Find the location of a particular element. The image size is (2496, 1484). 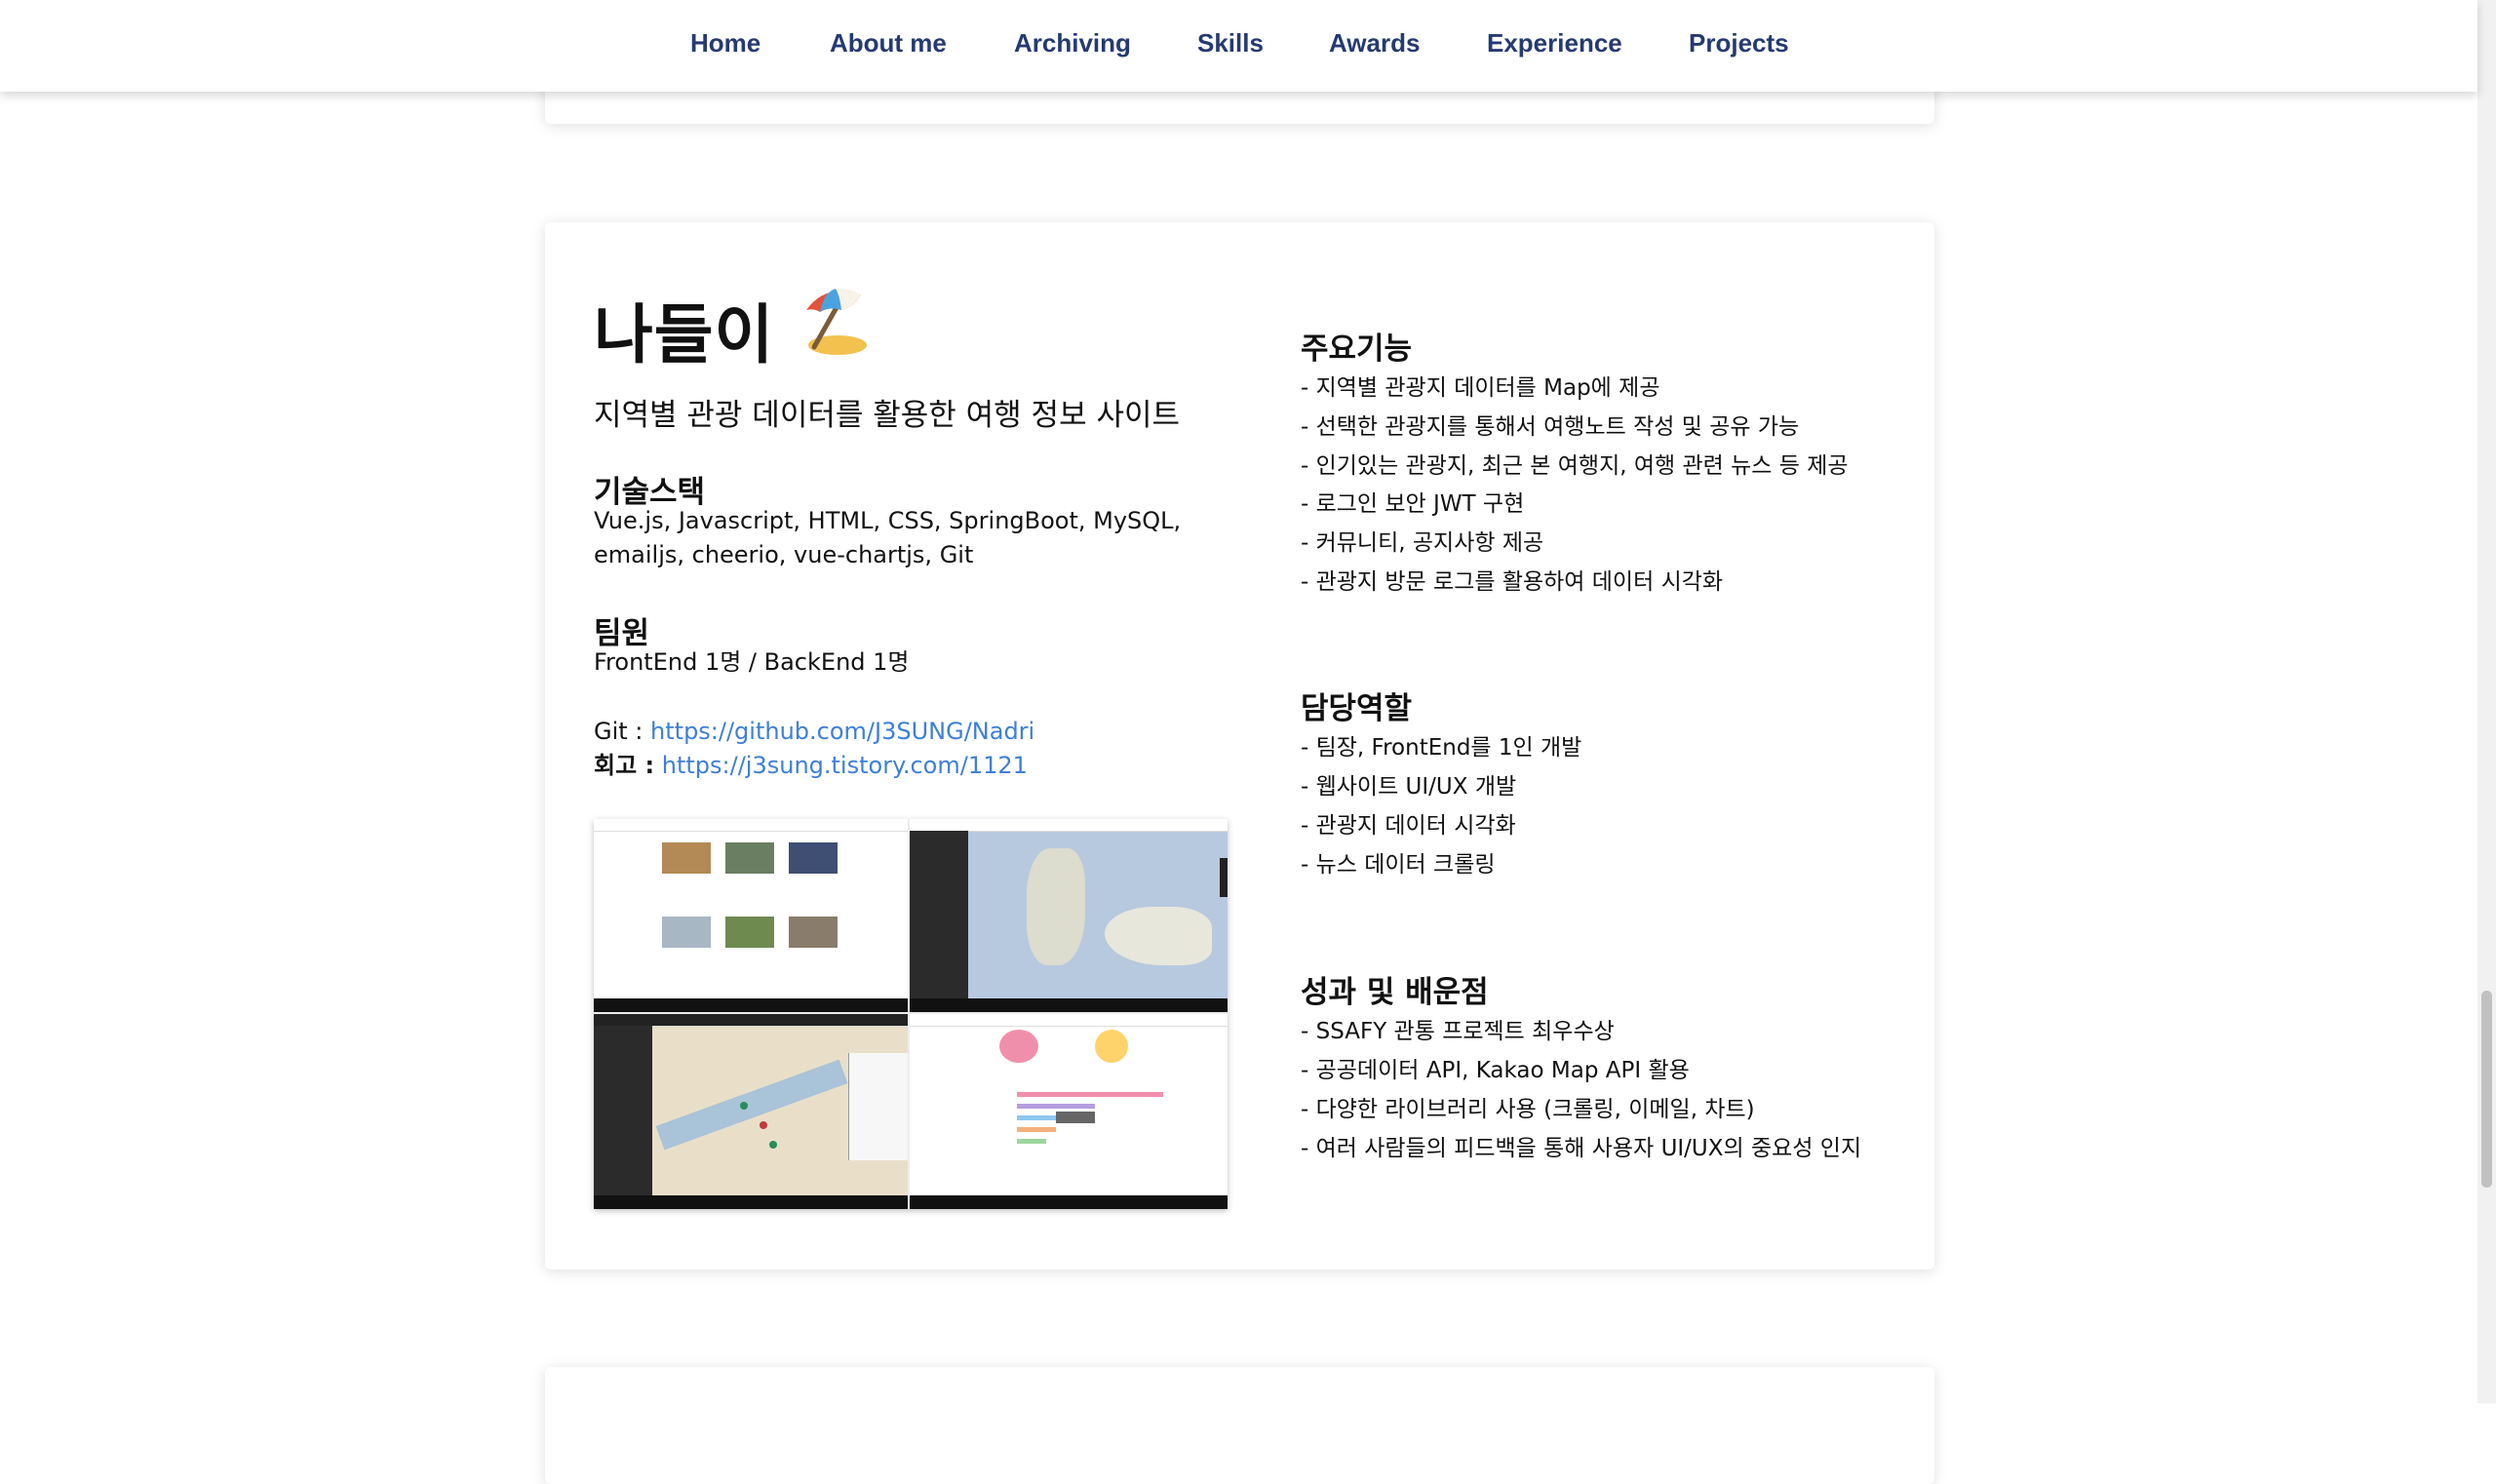

result-item: - 다양한 라이브러리 사용 (크롤링, 이메일, 차트) is located at coordinates (1528, 1109).